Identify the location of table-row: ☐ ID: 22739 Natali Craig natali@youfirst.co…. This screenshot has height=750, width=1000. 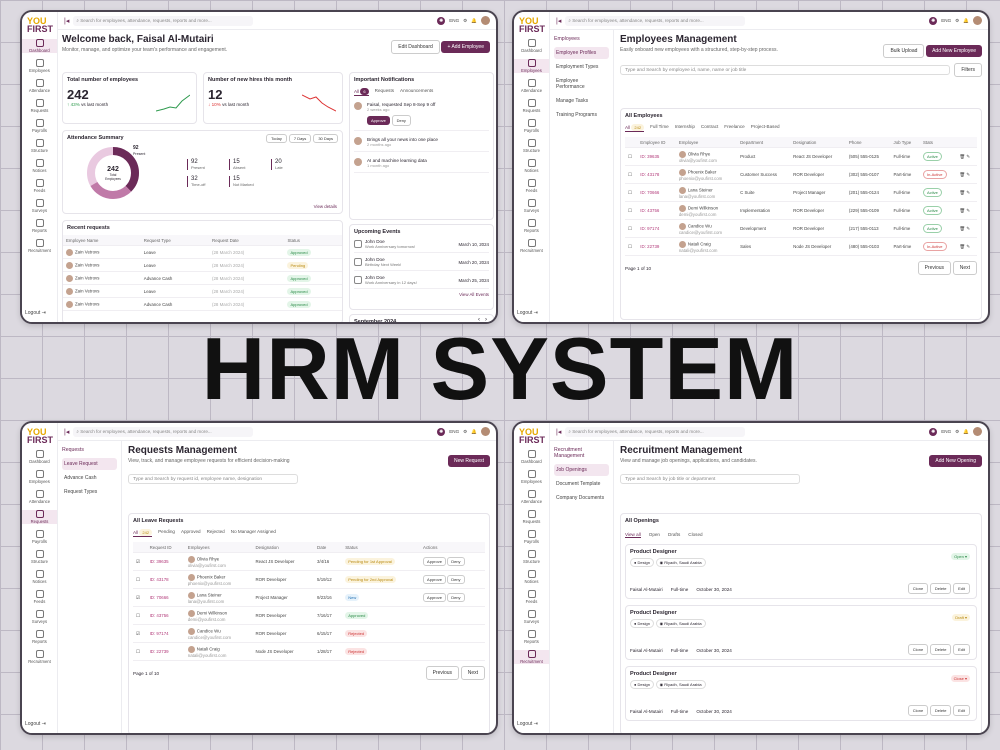
(309, 651).